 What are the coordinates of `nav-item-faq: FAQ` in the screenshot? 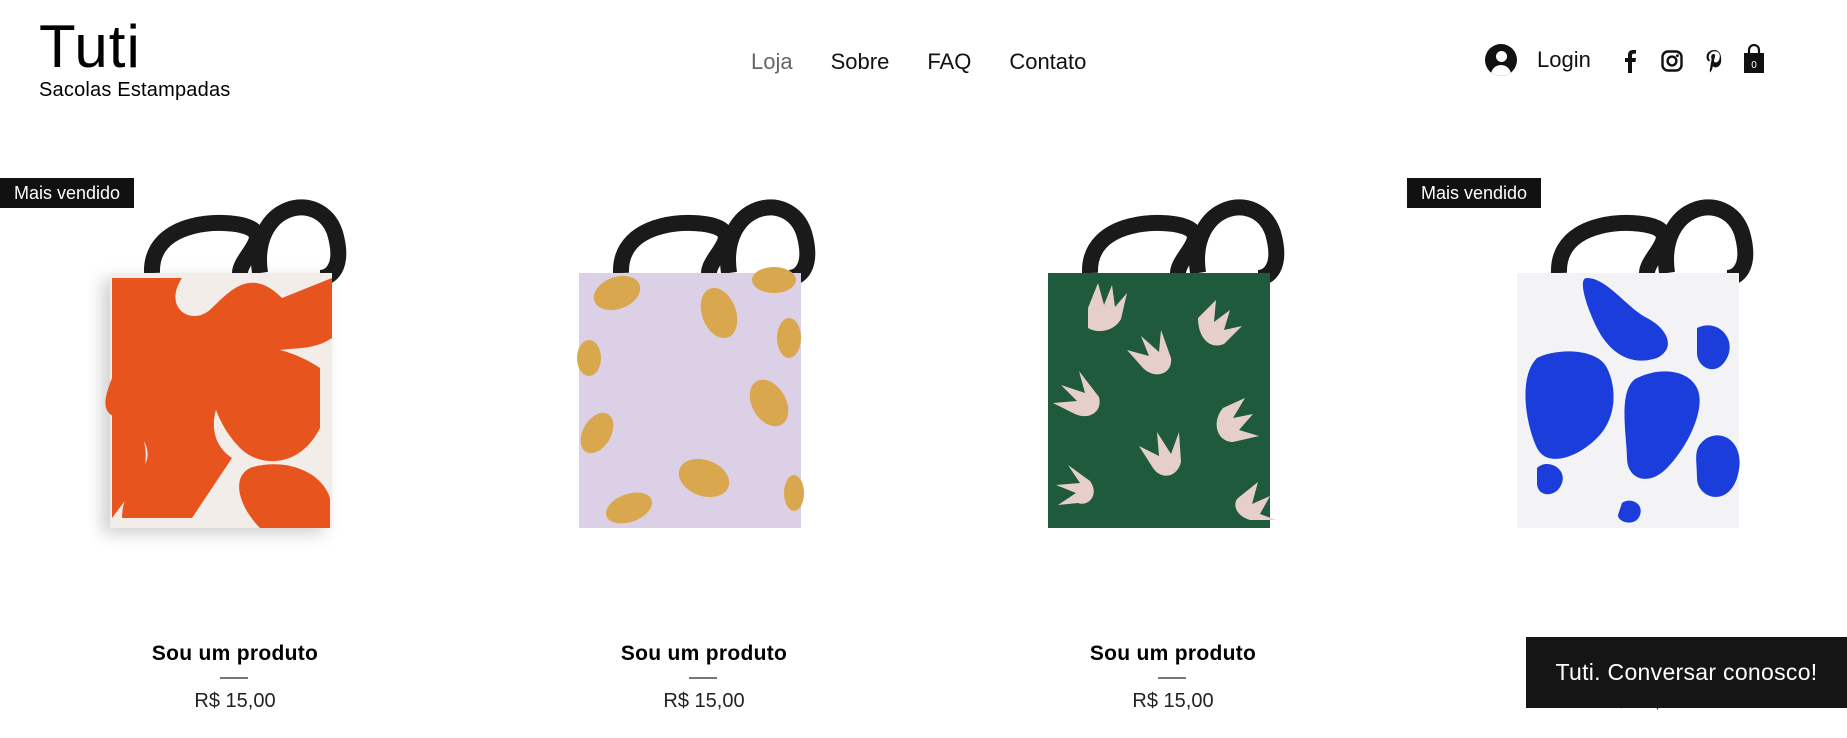 It's located at (949, 62).